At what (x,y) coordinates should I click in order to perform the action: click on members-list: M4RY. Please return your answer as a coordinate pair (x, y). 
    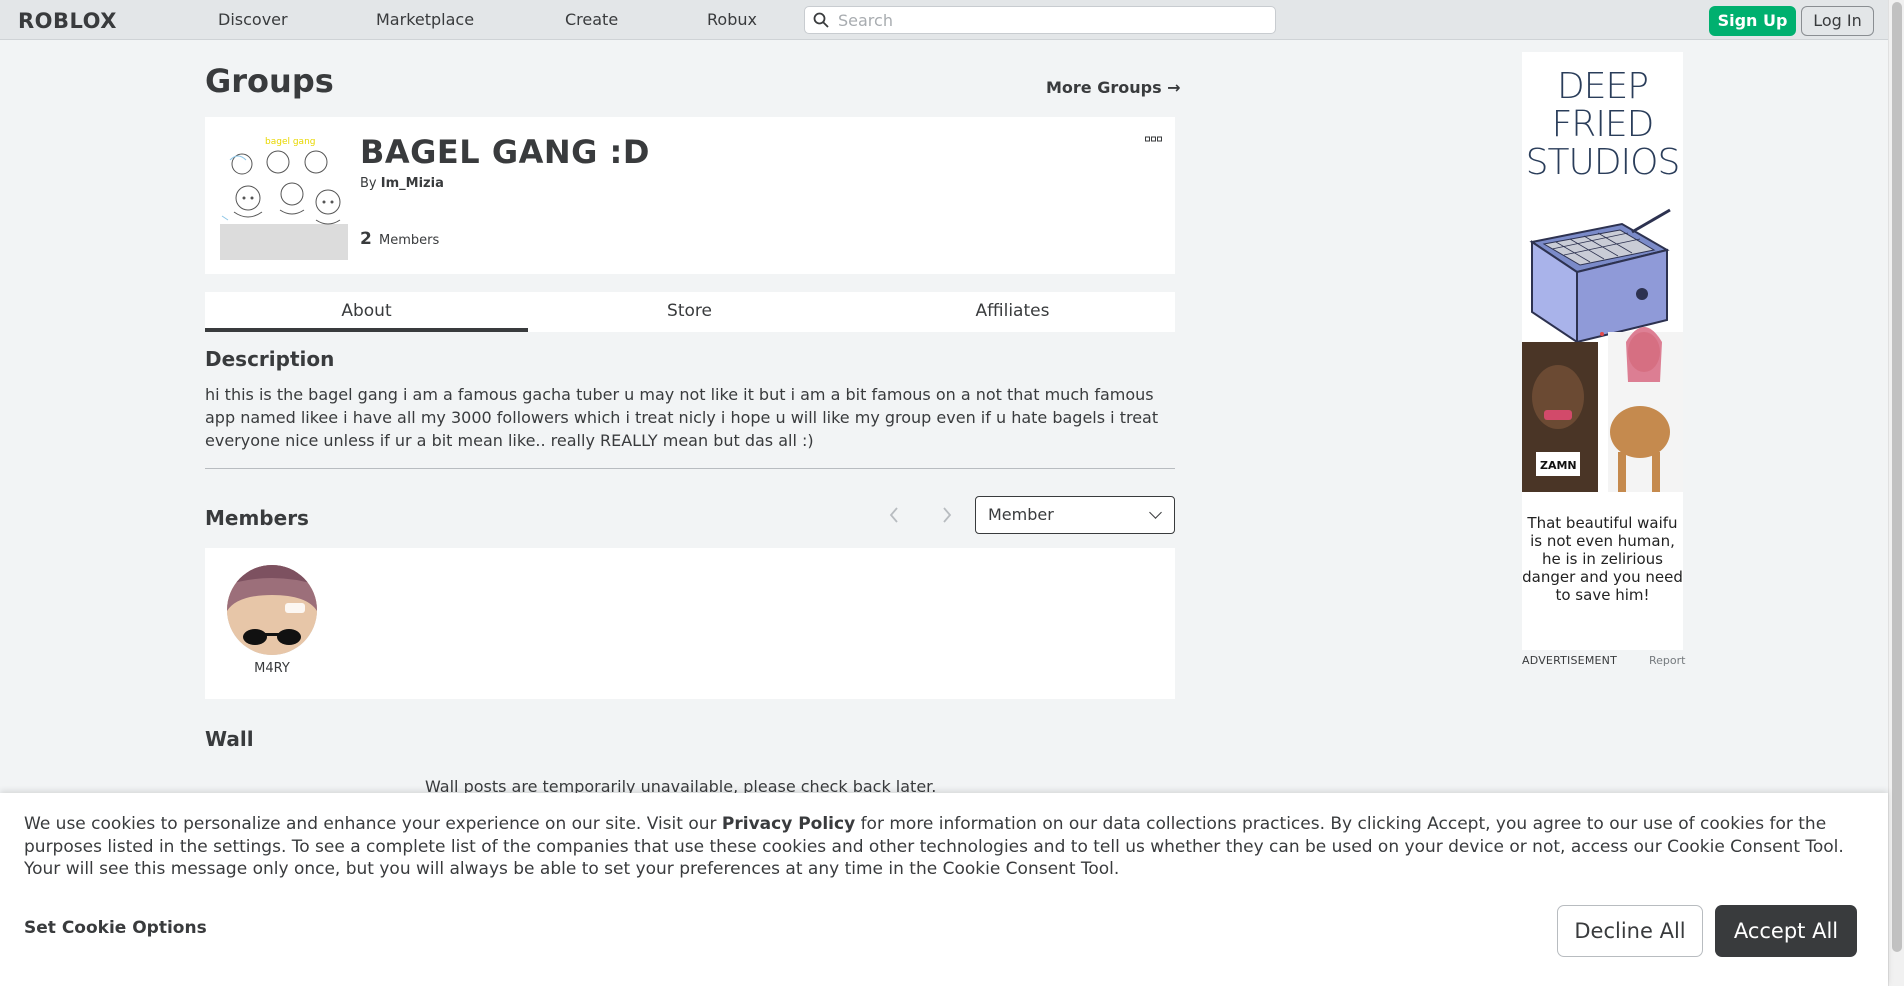
    Looking at the image, I should click on (690, 623).